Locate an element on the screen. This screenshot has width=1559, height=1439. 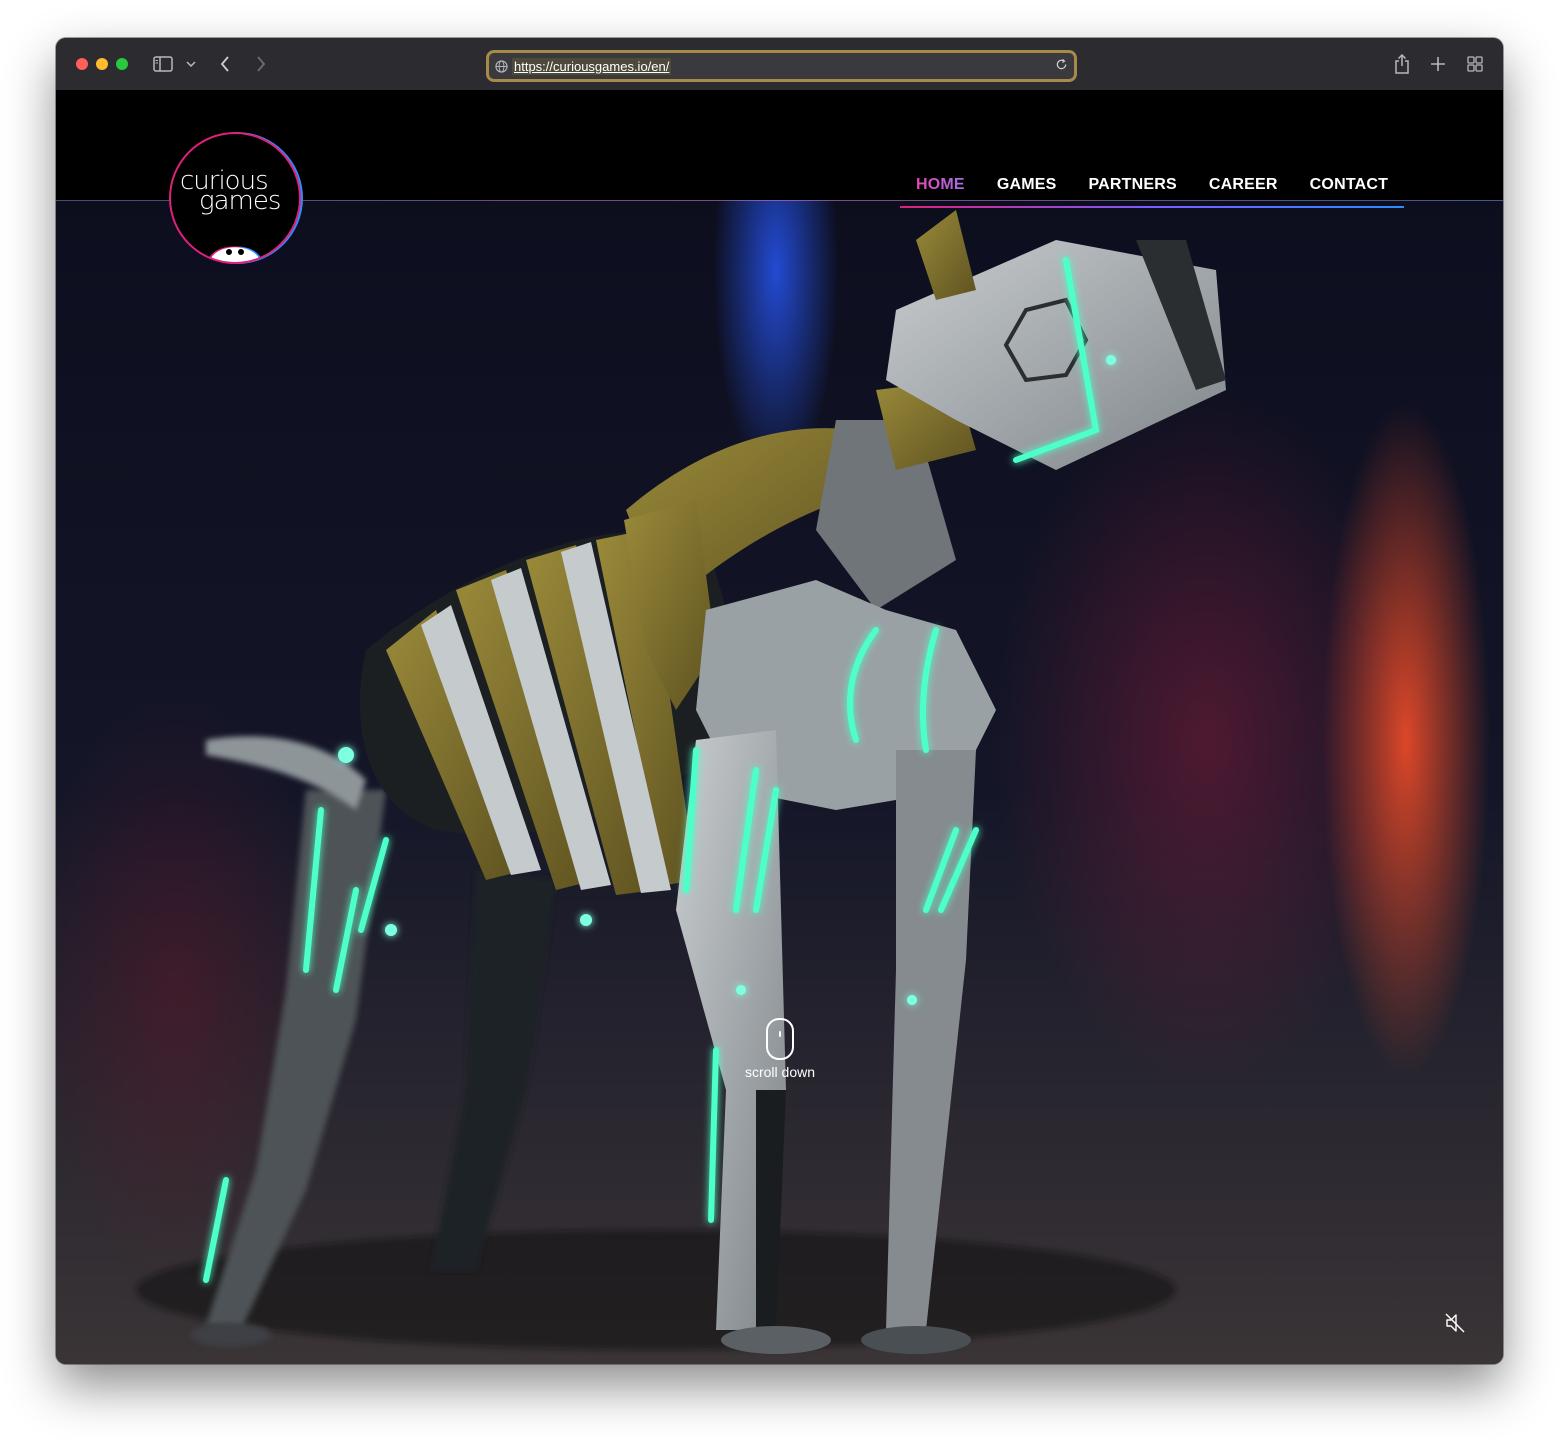
minimize-window-button is located at coordinates (102, 64).